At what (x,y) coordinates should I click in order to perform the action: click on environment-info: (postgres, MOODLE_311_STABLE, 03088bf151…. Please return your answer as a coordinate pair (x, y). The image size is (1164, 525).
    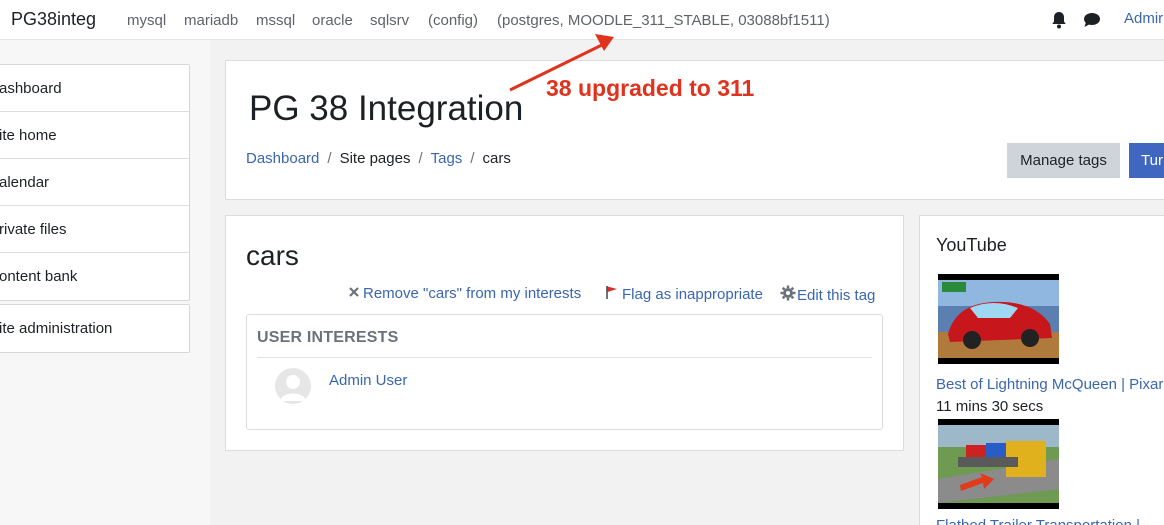
    Looking at the image, I should click on (663, 20).